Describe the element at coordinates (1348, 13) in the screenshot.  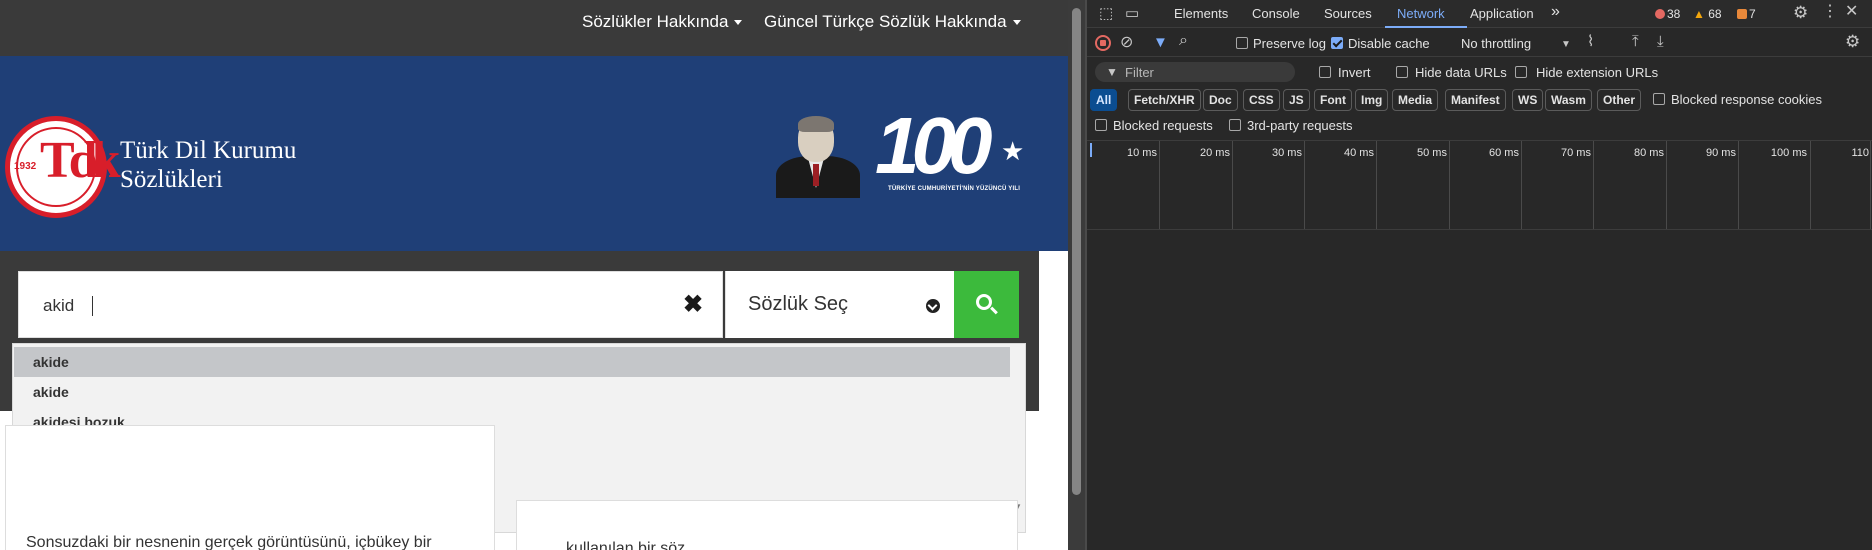
I see `tab-sources: Sources` at that location.